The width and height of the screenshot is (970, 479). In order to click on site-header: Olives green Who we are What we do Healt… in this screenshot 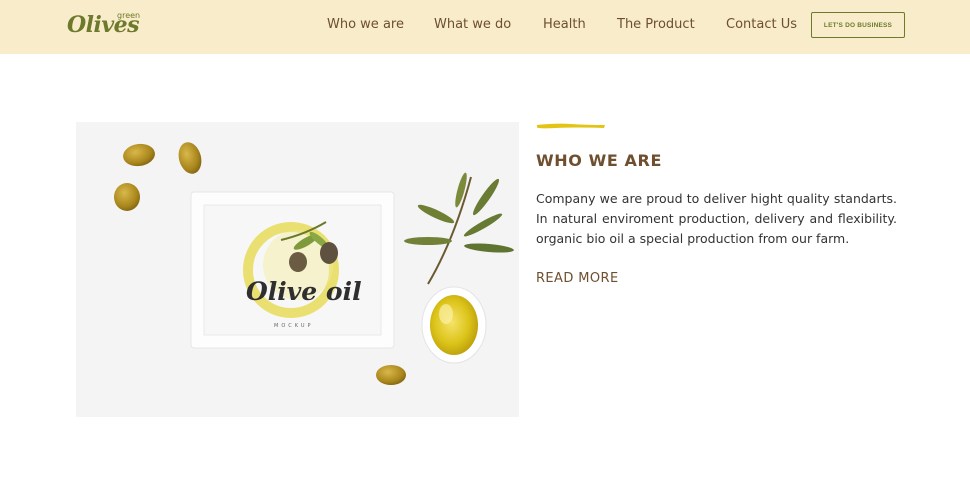, I will do `click(485, 27)`.